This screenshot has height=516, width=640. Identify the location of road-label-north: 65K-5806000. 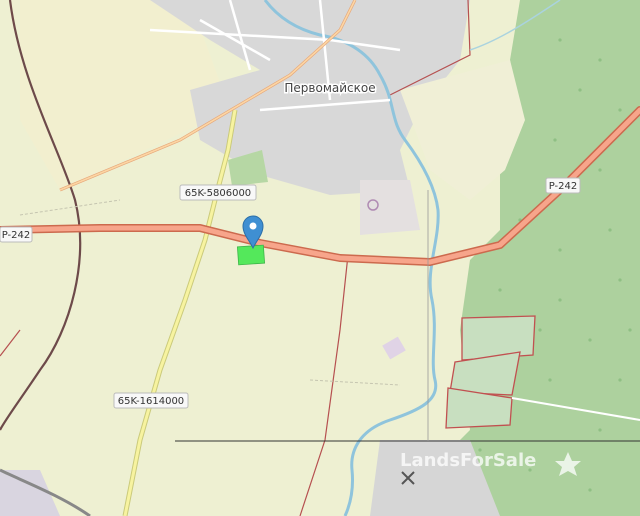
(218, 192).